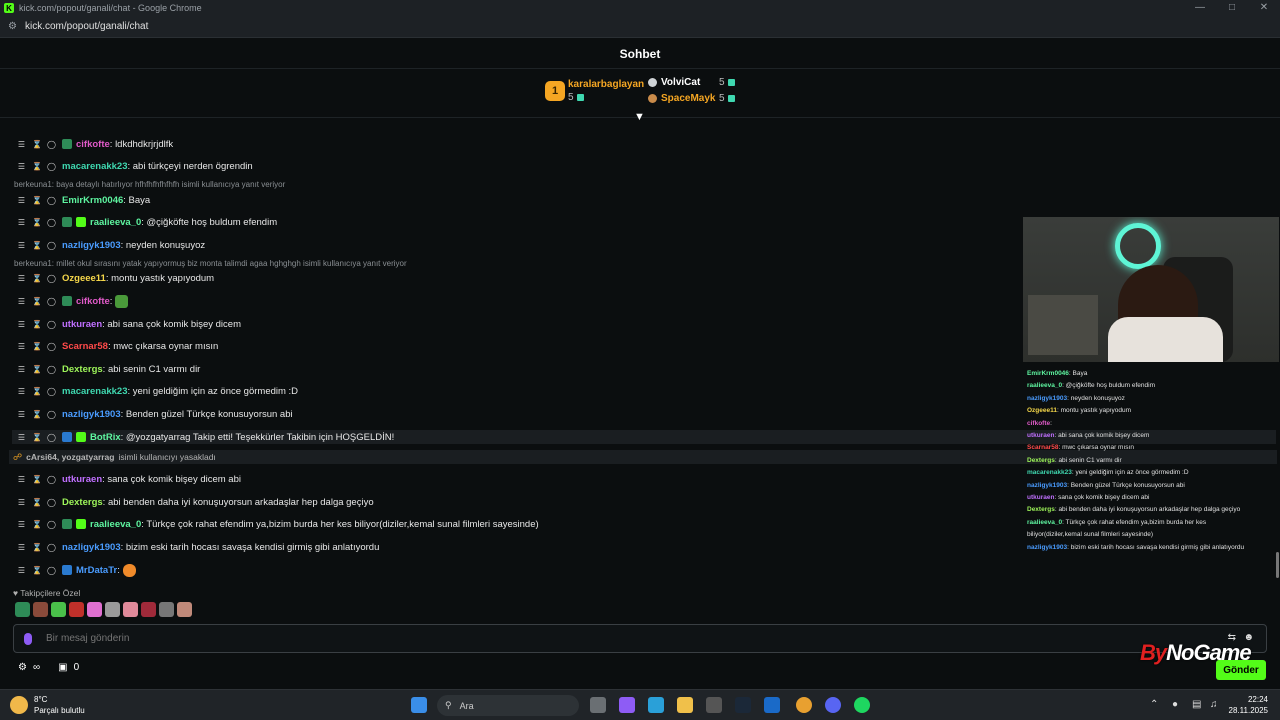 The height and width of the screenshot is (720, 1280). Describe the element at coordinates (833, 705) in the screenshot. I see `discord-icon` at that location.